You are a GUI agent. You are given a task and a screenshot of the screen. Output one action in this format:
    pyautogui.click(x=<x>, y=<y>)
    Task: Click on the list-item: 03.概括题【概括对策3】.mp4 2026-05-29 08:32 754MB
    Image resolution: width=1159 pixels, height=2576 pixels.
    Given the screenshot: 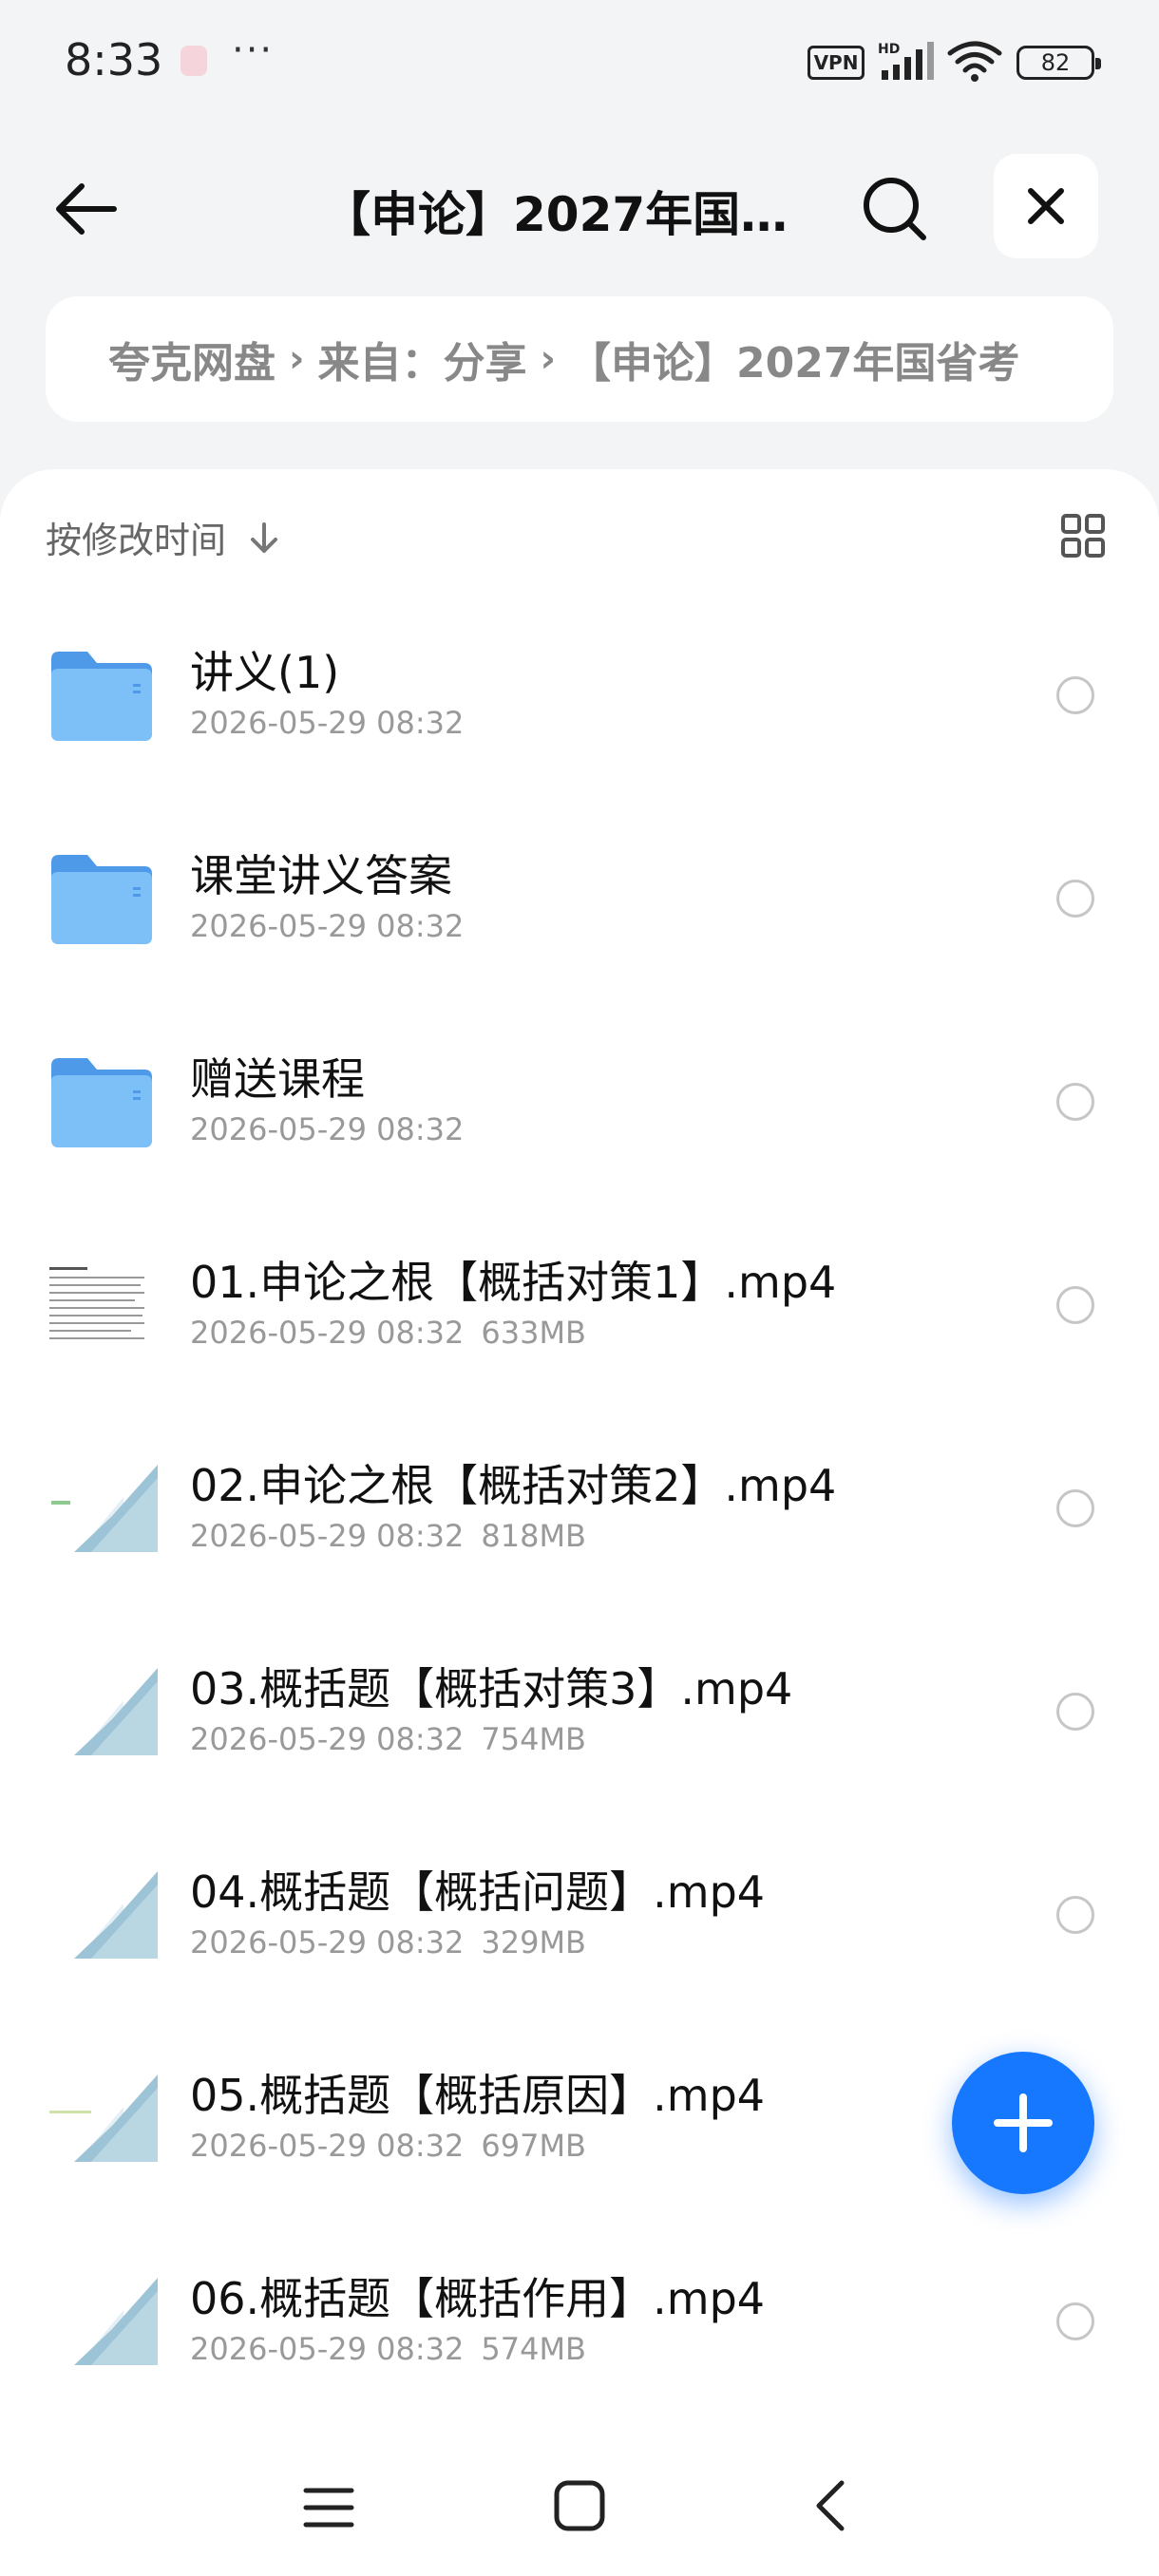 What is the action you would take?
    pyautogui.click(x=579, y=1716)
    